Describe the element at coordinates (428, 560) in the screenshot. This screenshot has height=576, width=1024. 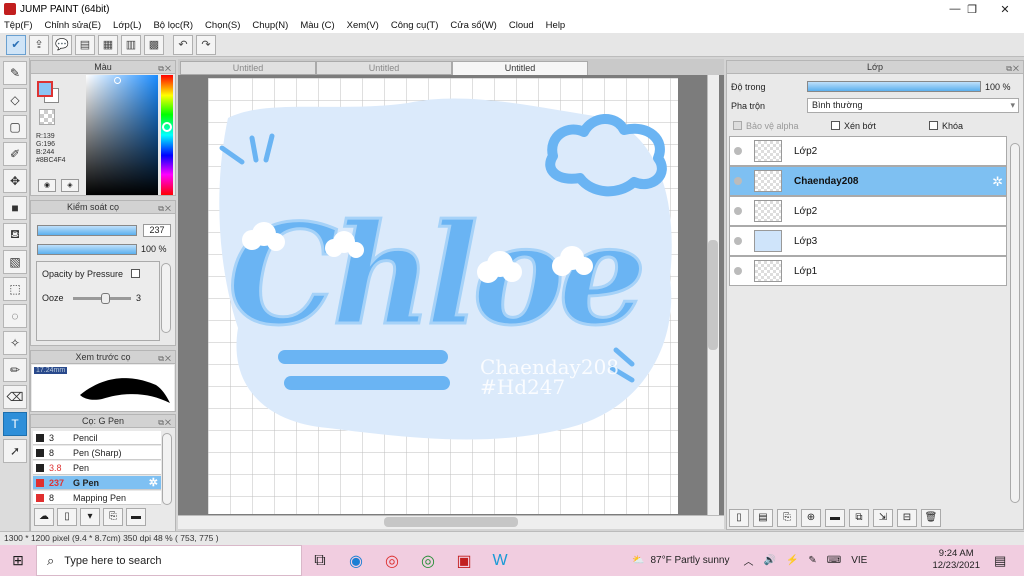
I see `chrome-profile-icon: ◎` at that location.